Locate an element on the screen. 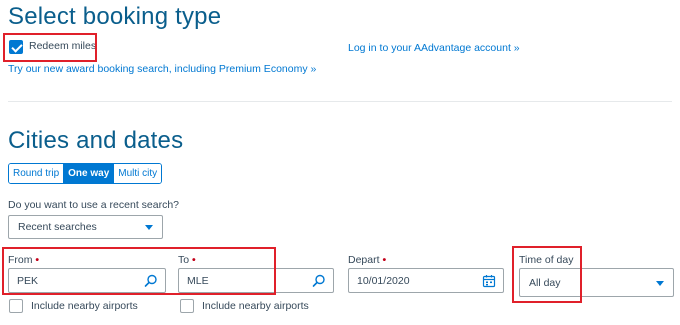 This screenshot has width=680, height=325. depart-date-input: 10/01/2020 is located at coordinates (426, 280).